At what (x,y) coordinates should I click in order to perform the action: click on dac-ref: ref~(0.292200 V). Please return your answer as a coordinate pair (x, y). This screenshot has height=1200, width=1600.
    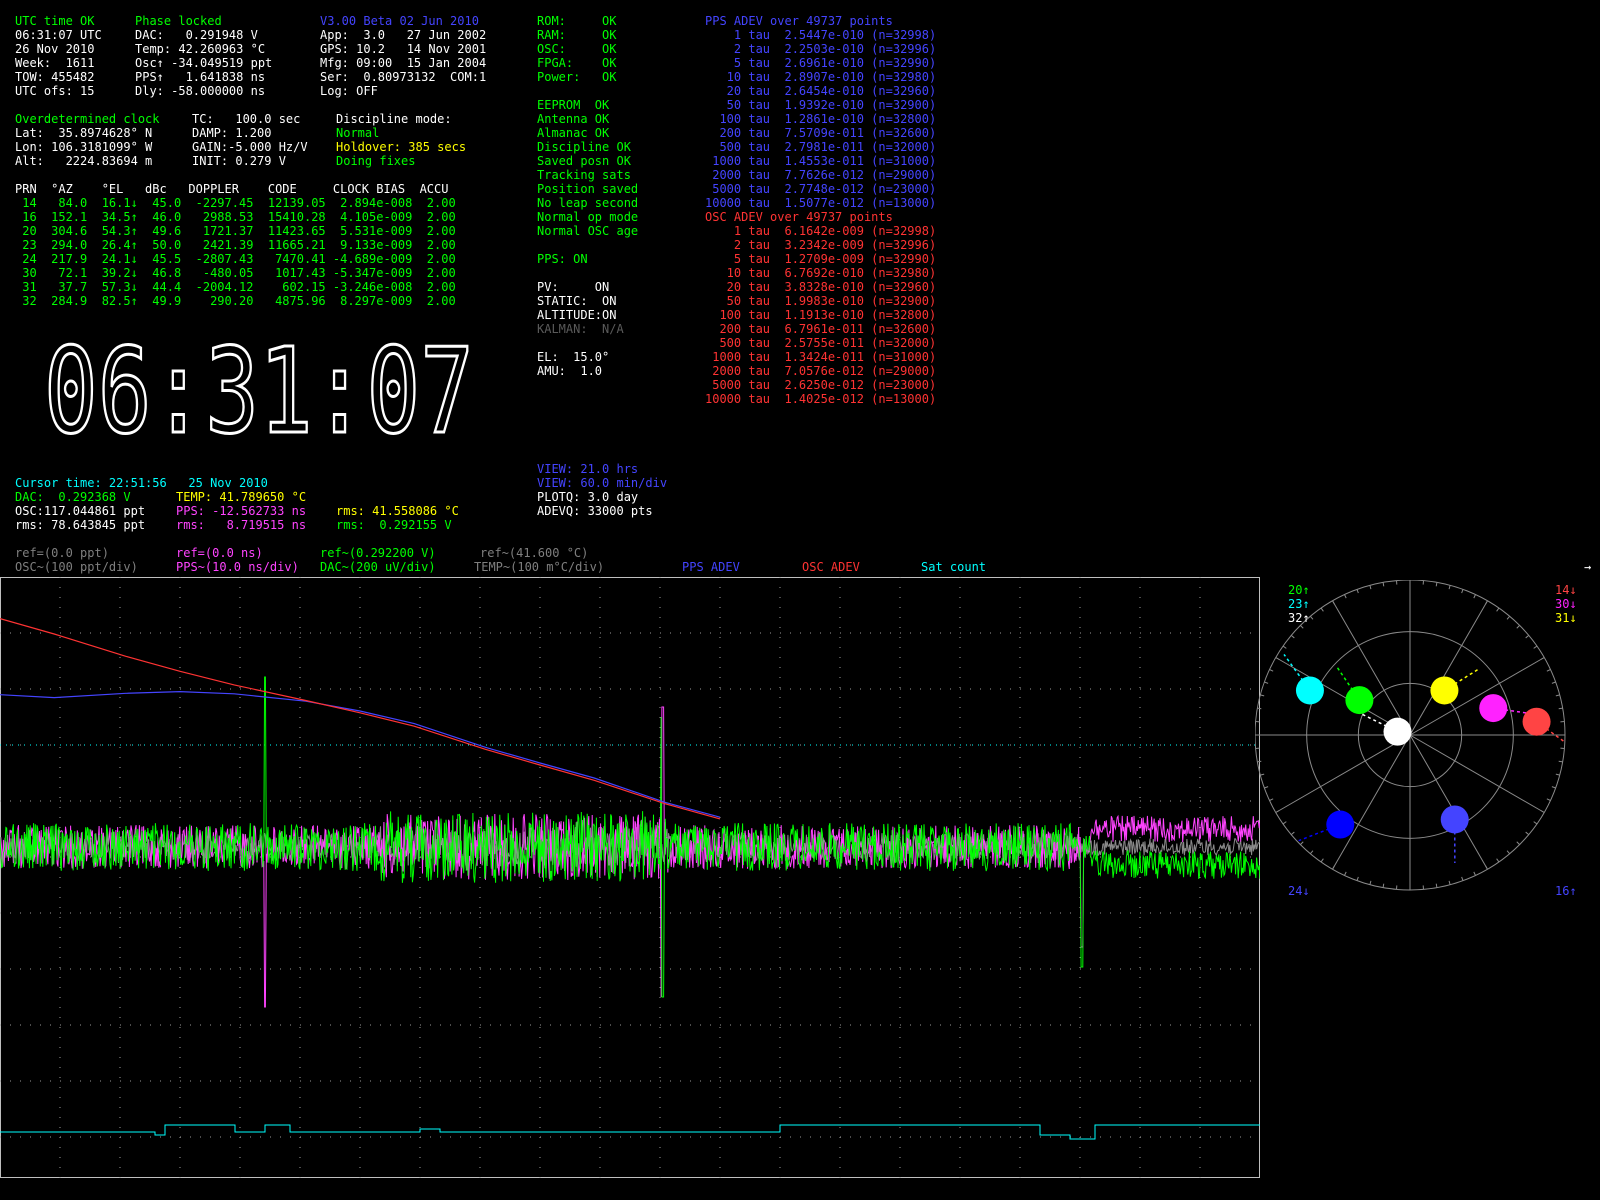
    Looking at the image, I should click on (378, 553).